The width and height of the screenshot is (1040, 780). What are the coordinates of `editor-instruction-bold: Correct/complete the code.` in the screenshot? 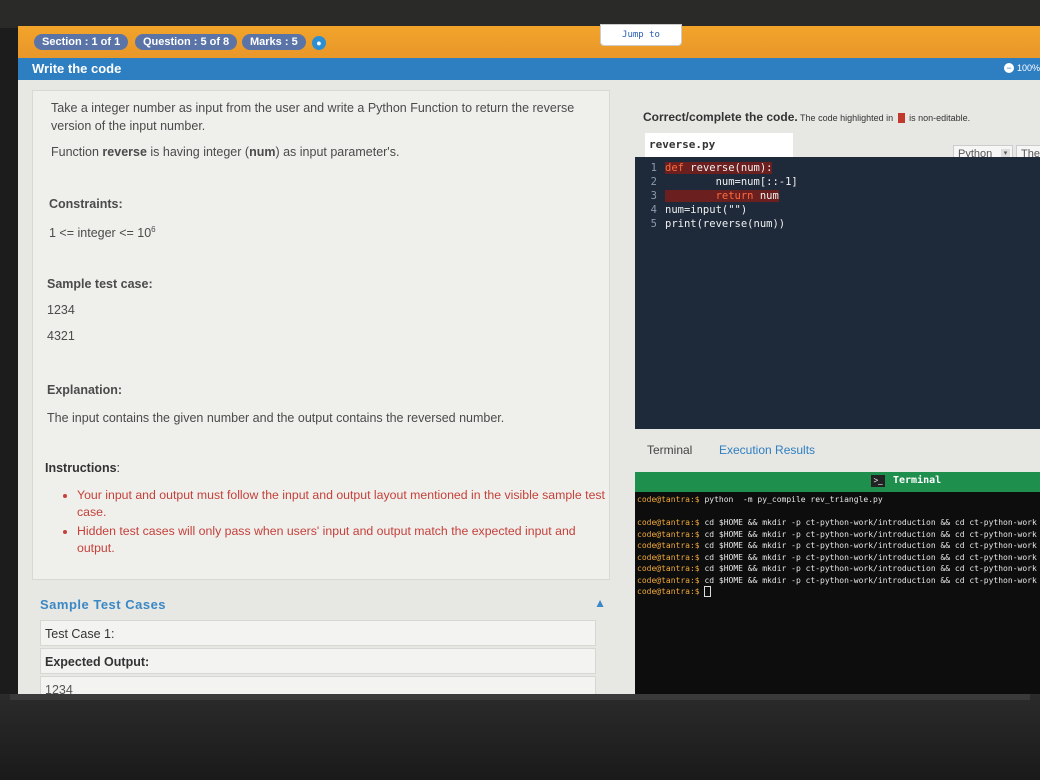 It's located at (720, 117).